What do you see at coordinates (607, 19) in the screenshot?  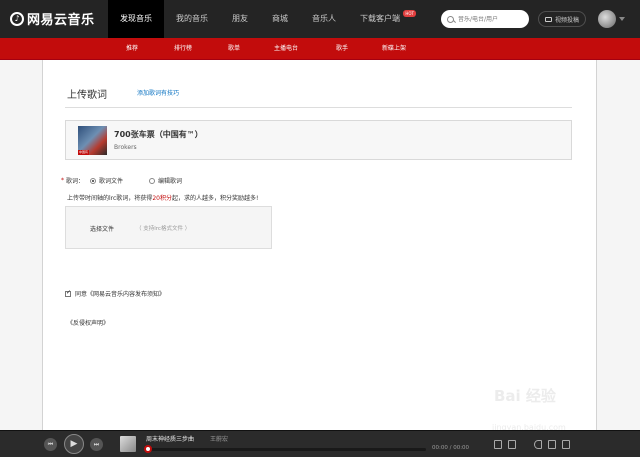 I see `user-avatar` at bounding box center [607, 19].